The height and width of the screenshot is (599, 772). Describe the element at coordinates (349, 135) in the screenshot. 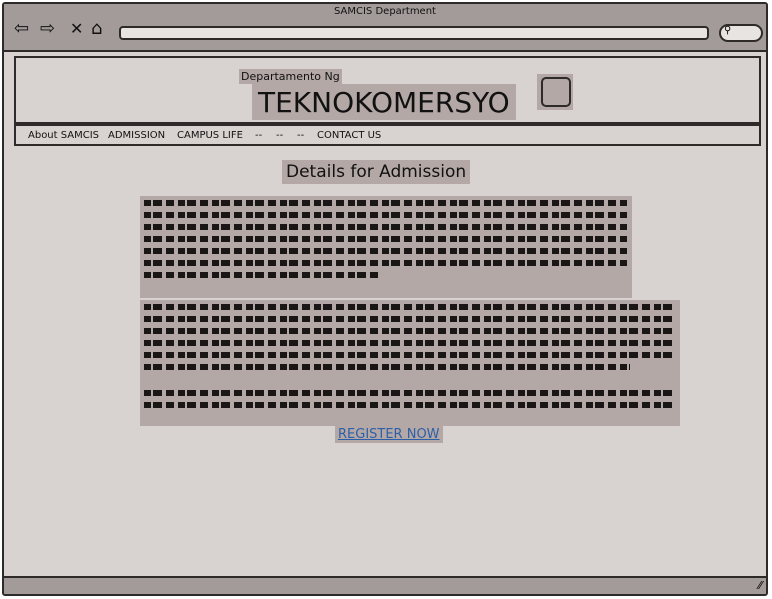

I see `nav-item-contact: CONTACT US` at that location.